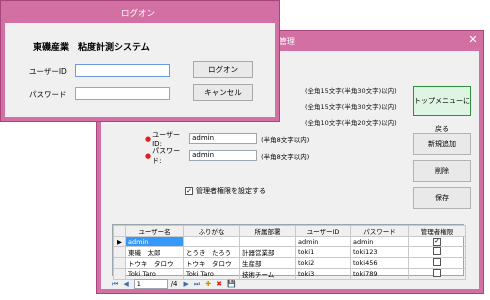 Image resolution: width=490 pixels, height=300 pixels. I want to click on login-title: ログオン, so click(138, 14).